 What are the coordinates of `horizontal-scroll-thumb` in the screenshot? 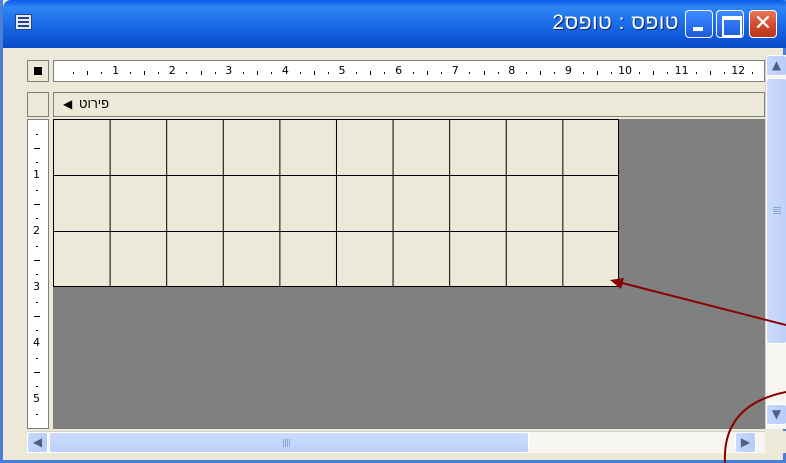 It's located at (289, 442).